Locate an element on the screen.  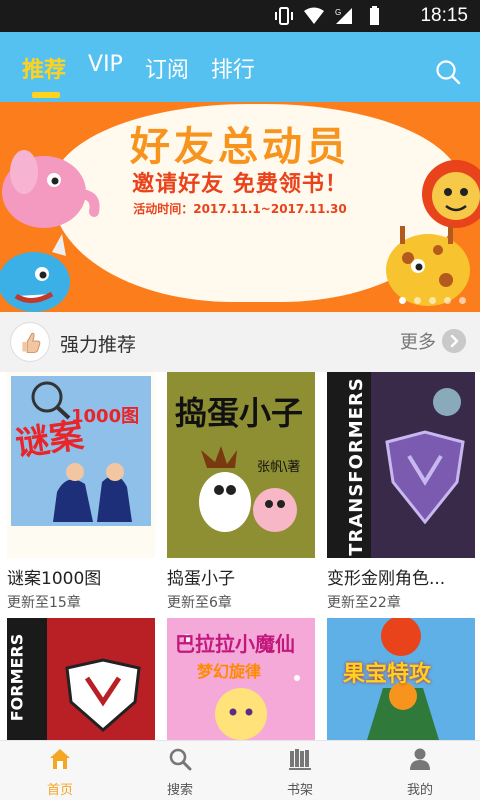
book-card: 谜案 1000图 谜案1000图 更新至15章 is located at coordinates (81, 492).